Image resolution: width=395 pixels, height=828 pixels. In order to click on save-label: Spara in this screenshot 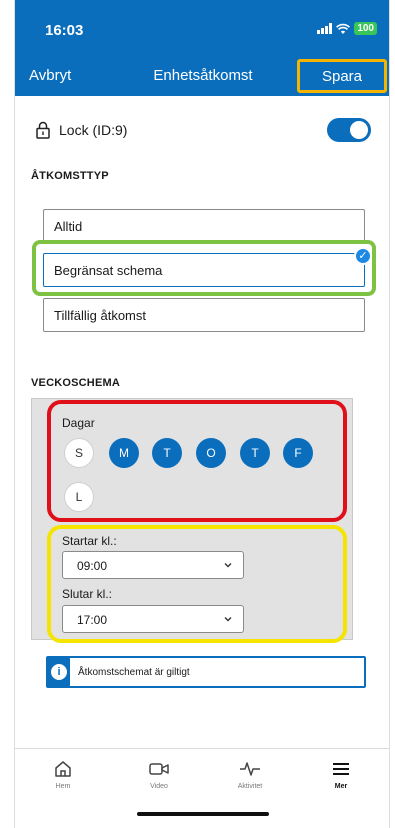, I will do `click(342, 76)`.